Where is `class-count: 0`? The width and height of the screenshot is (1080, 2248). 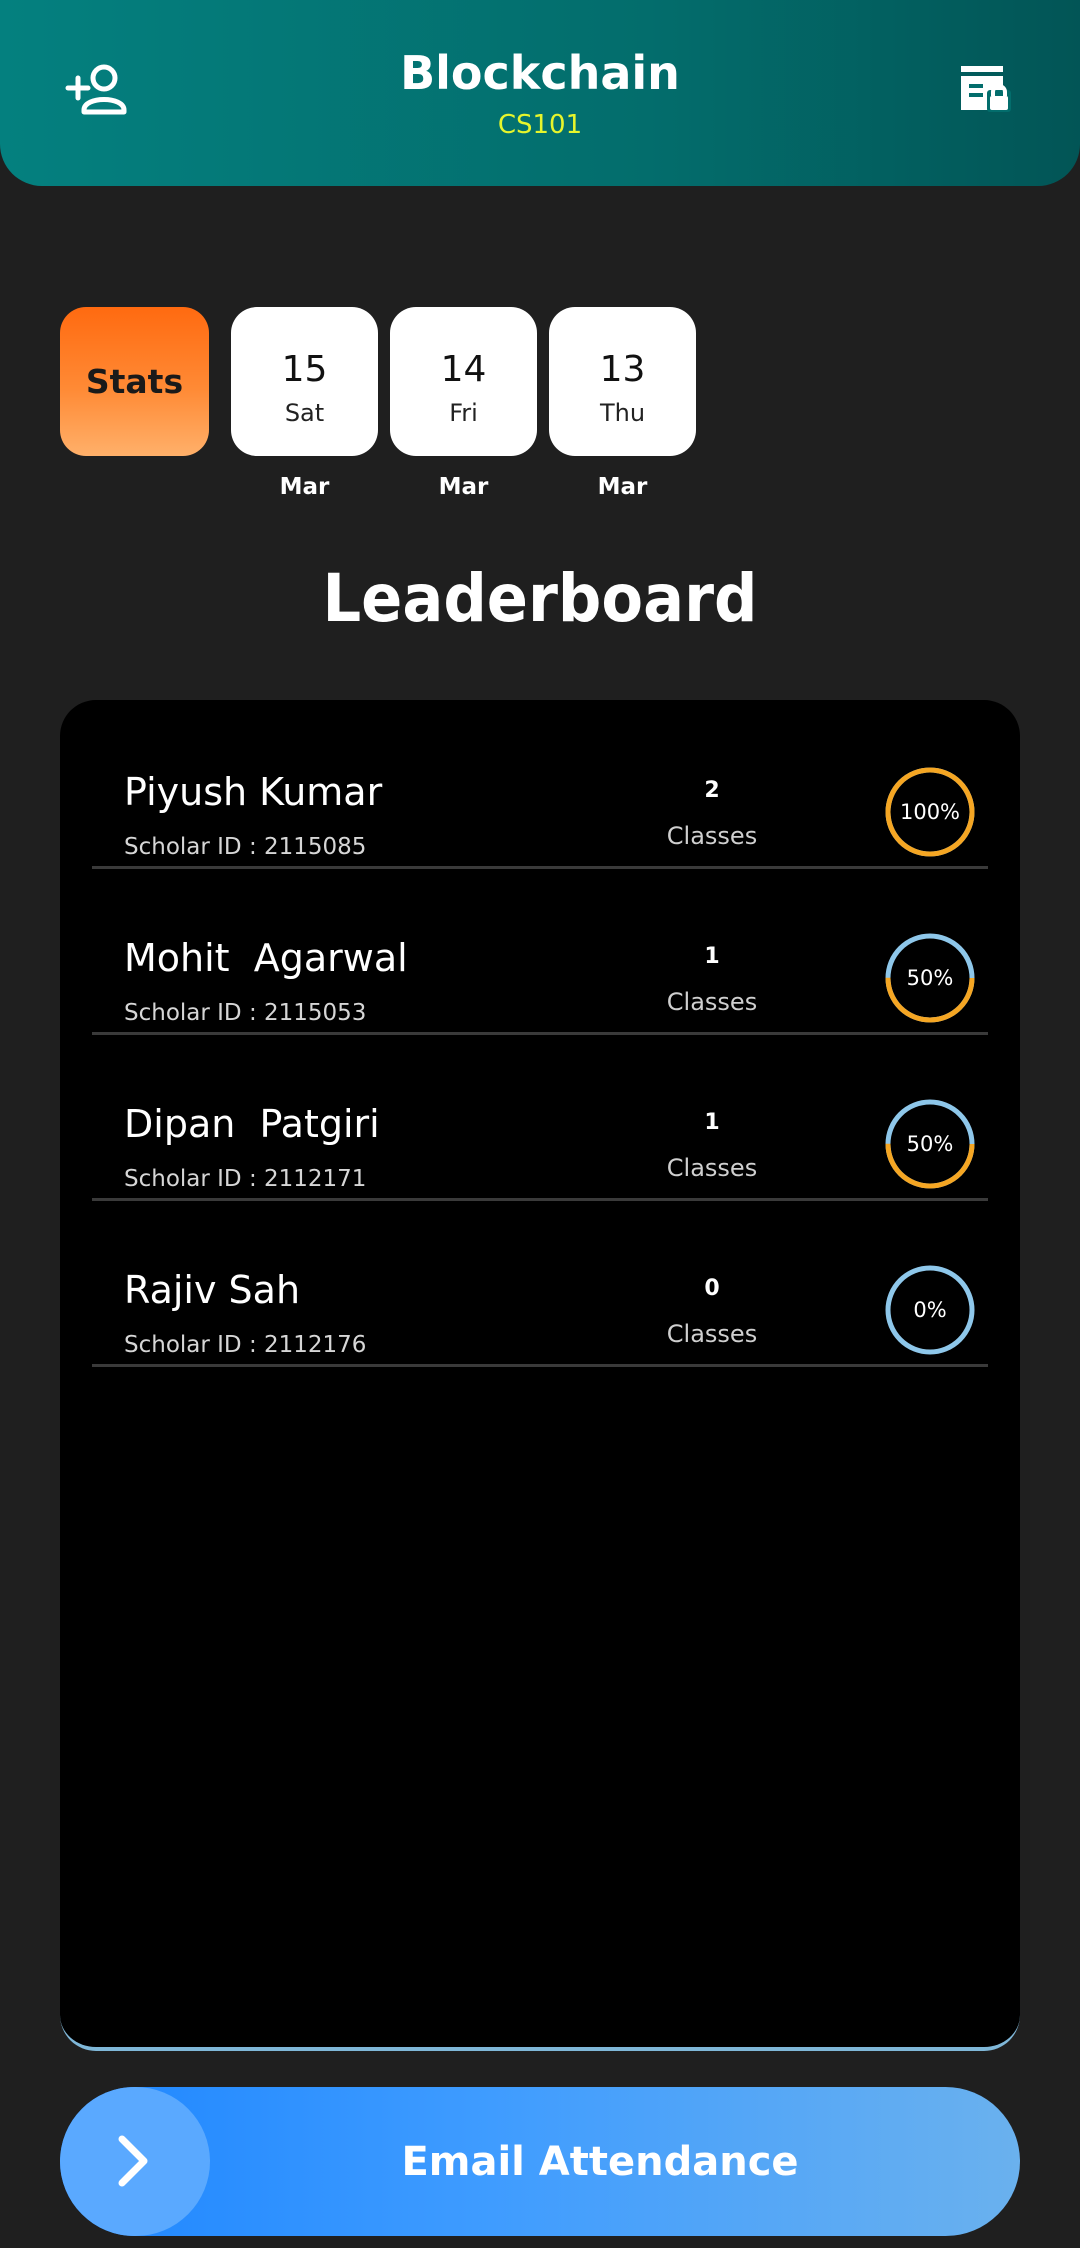 class-count: 0 is located at coordinates (712, 1288).